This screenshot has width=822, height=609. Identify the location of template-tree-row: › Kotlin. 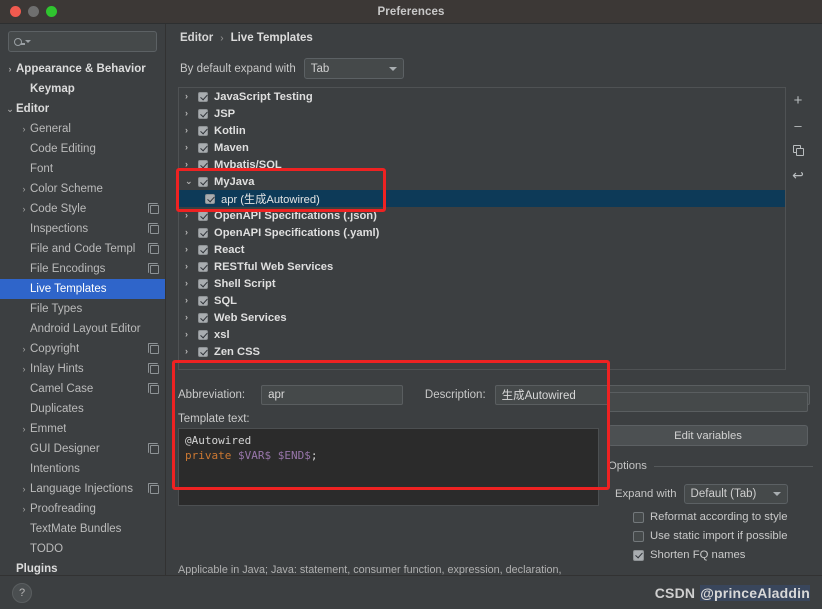
(482, 130).